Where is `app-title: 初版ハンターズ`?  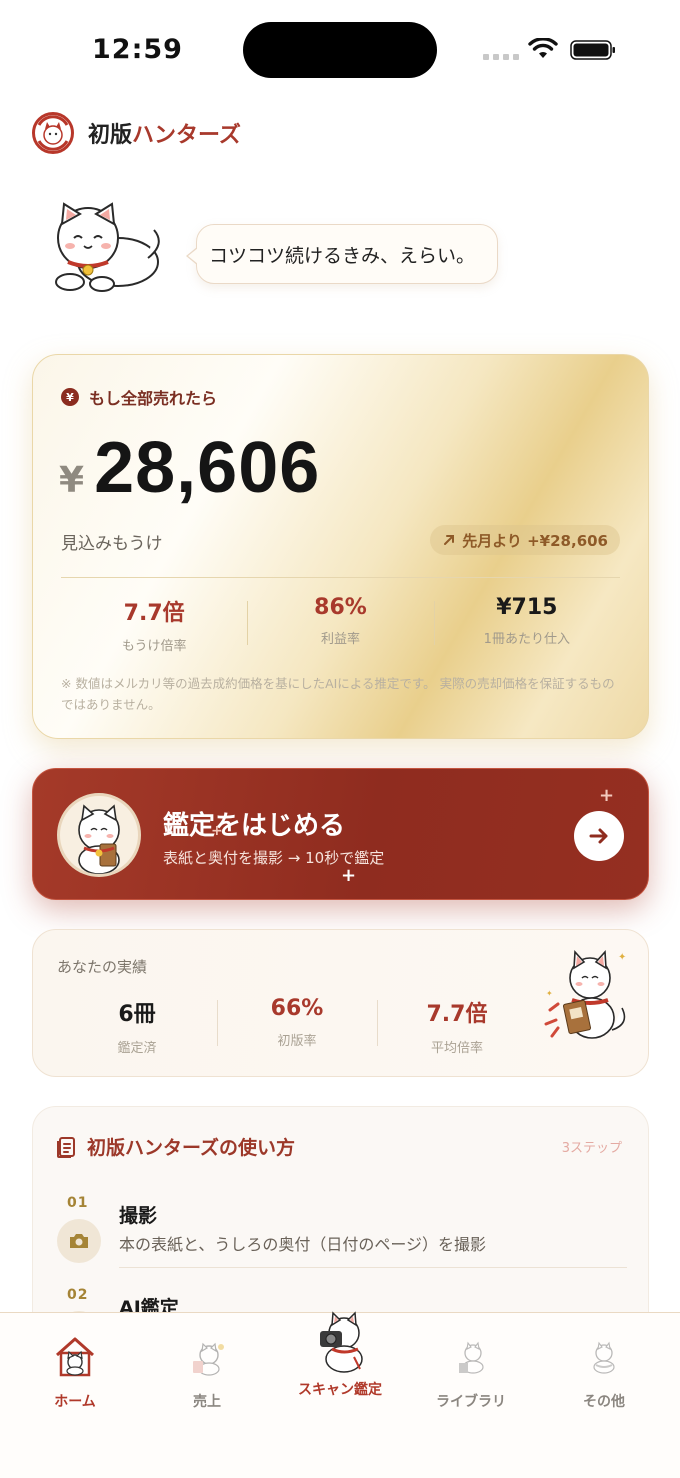
app-title: 初版ハンターズ is located at coordinates (164, 135).